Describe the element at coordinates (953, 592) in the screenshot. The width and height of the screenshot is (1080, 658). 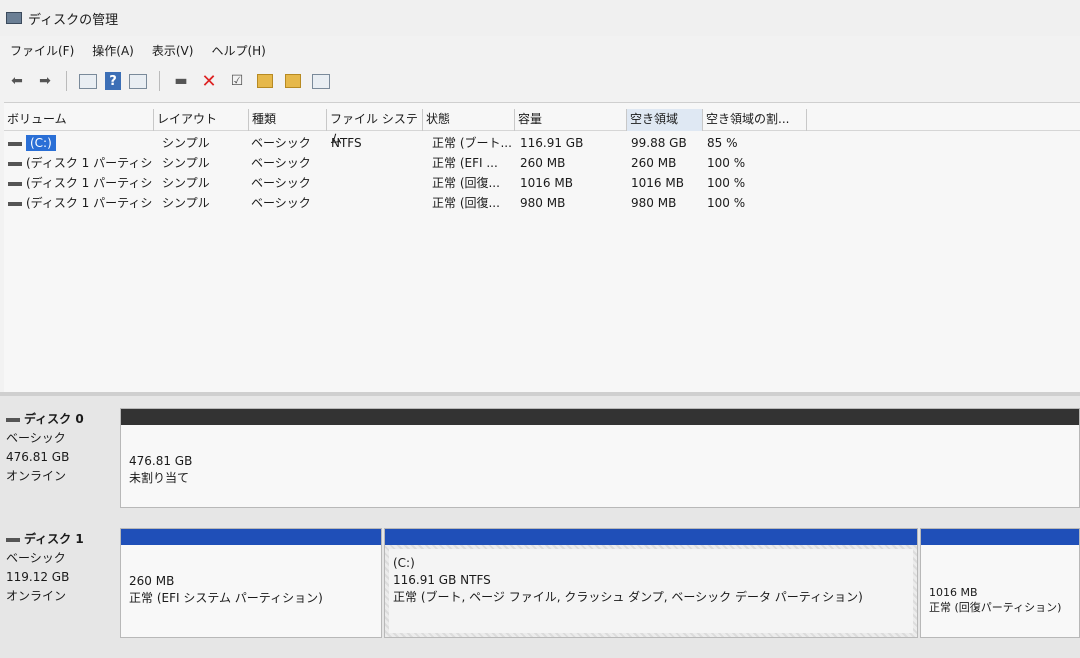
I see `partition-size: 1016 MB` at that location.